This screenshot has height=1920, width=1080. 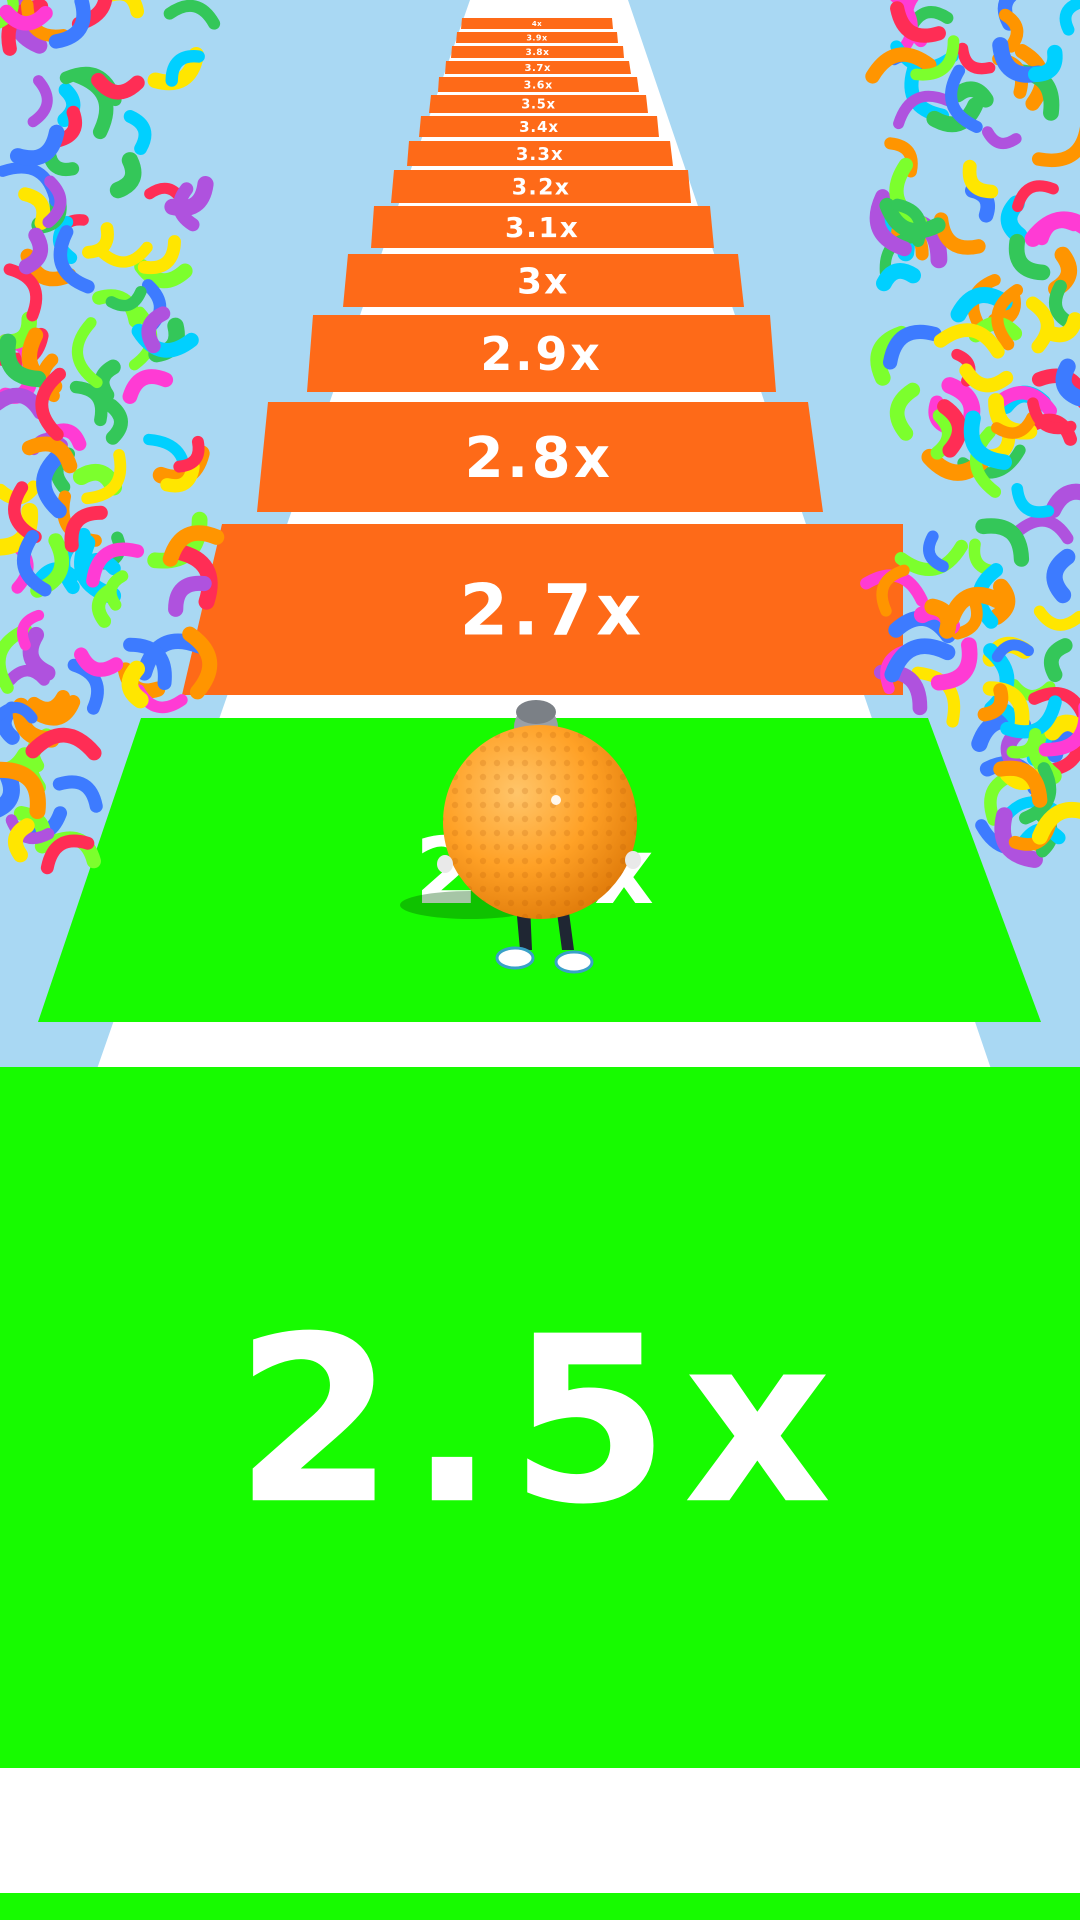 What do you see at coordinates (538, 105) in the screenshot?
I see `multiplier-label-10: 3.5x` at bounding box center [538, 105].